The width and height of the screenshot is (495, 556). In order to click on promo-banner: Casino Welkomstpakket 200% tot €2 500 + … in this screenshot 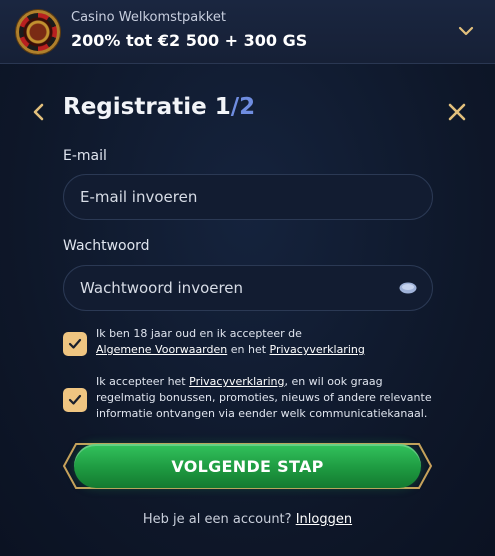, I will do `click(247, 32)`.